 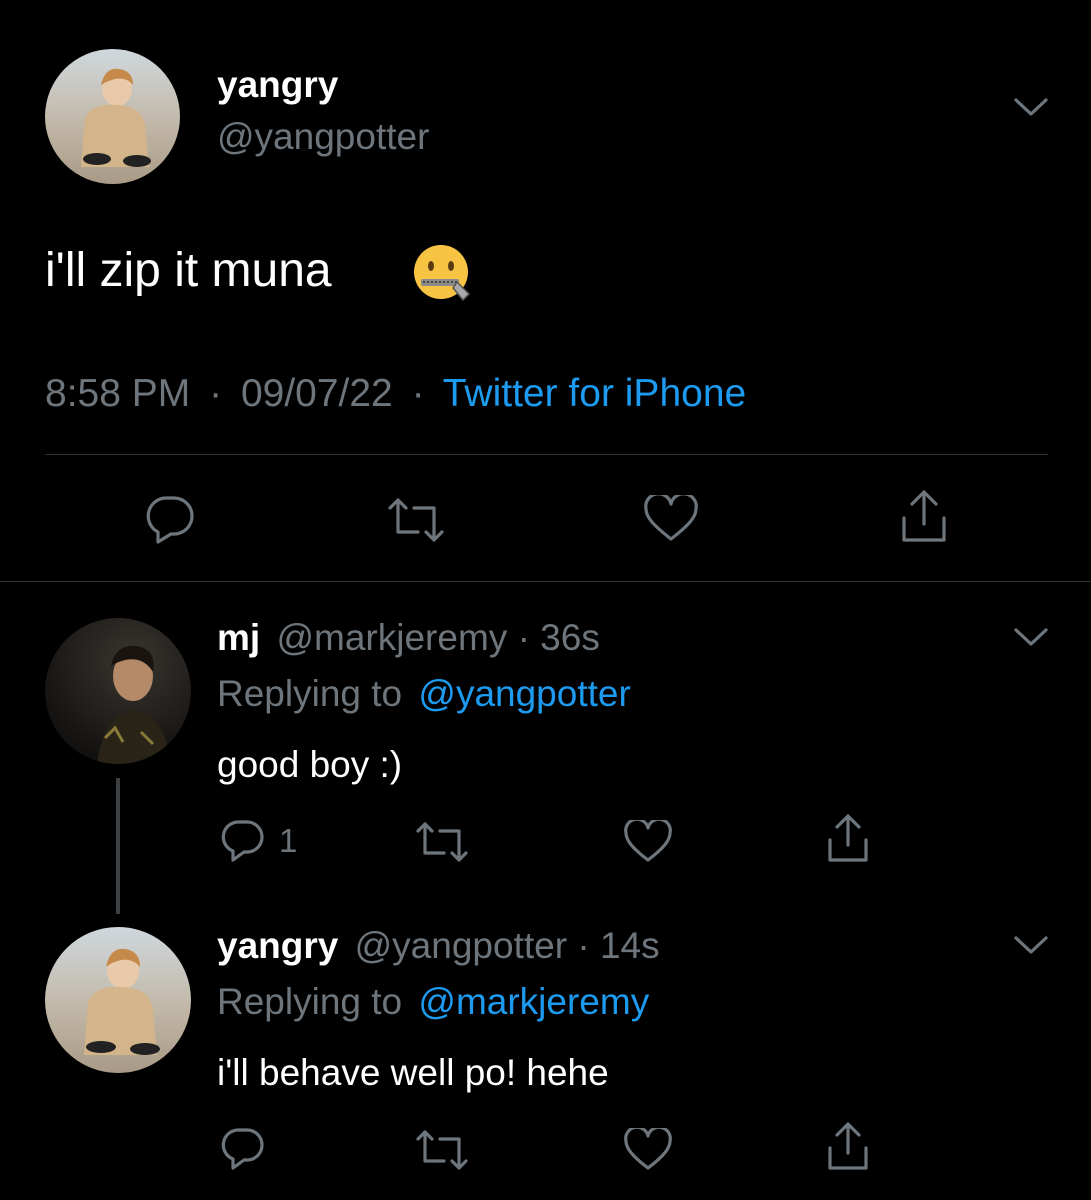 I want to click on reply-header: yangry @yangpotter · 14s, so click(x=438, y=946).